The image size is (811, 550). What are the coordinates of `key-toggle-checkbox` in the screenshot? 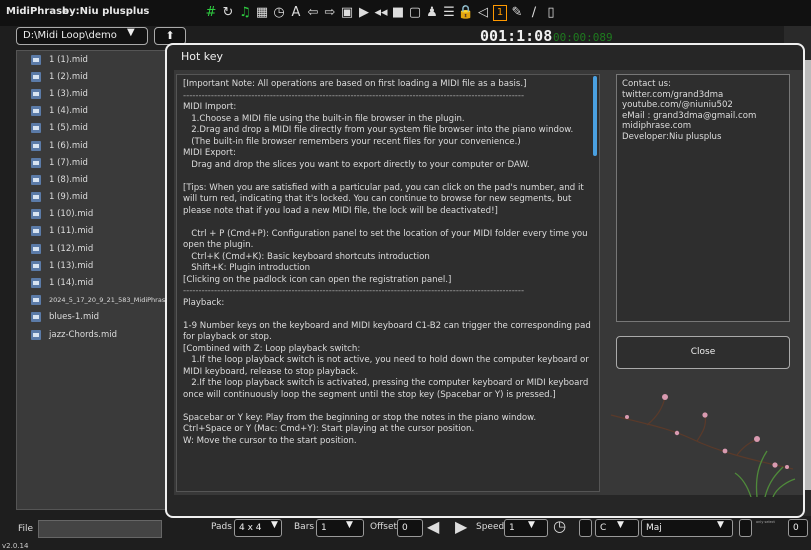 It's located at (585, 528).